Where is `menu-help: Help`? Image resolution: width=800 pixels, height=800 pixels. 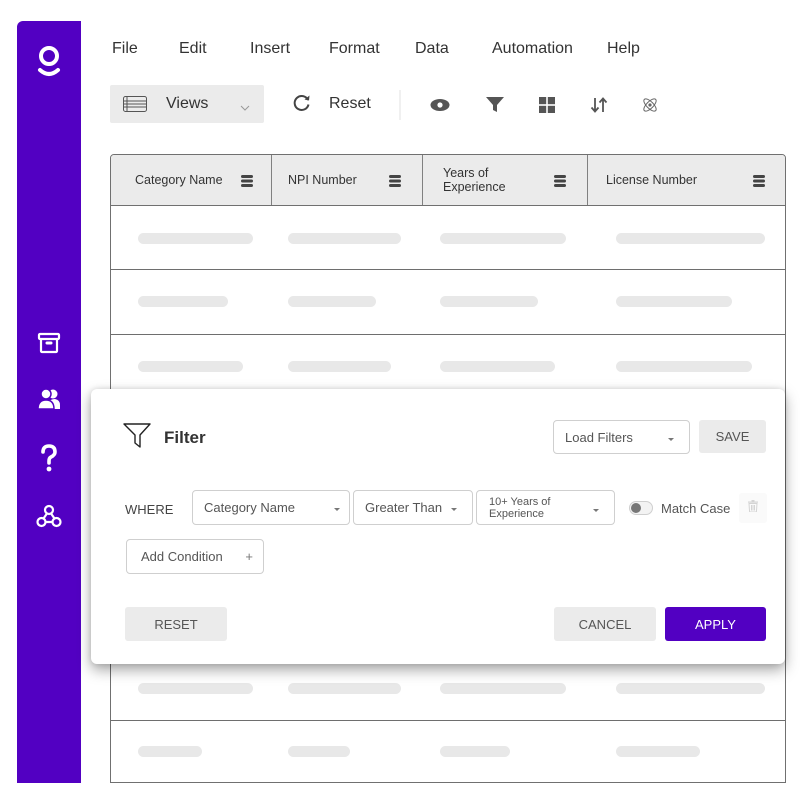 menu-help: Help is located at coordinates (623, 49).